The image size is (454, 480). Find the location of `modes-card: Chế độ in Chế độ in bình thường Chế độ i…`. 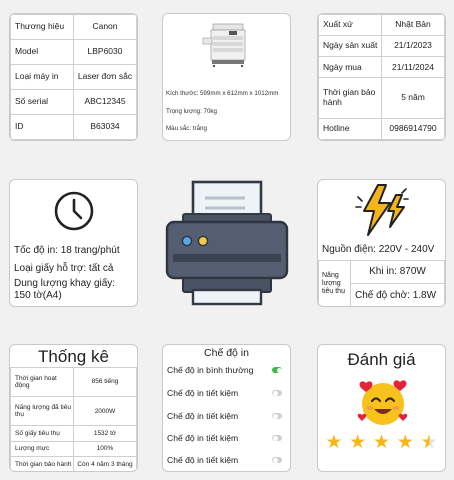

modes-card: Chế độ in Chế độ in bình thường Chế độ i… is located at coordinates (226, 408).